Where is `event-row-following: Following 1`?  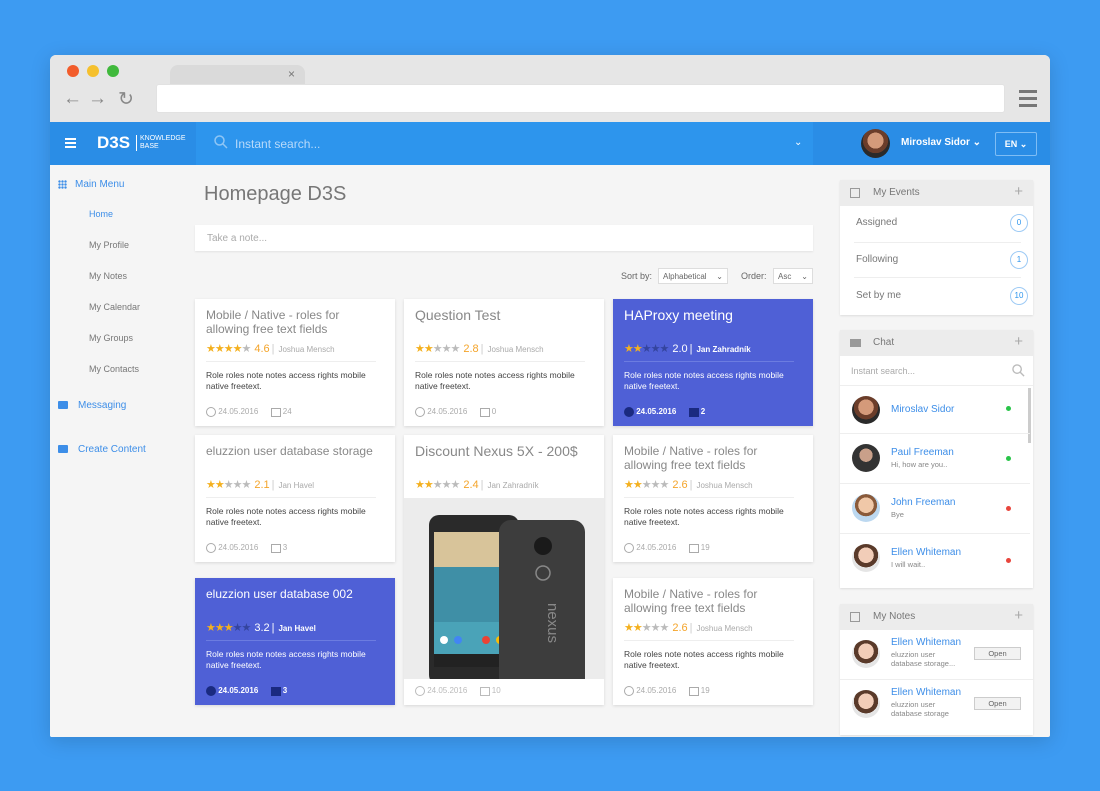
event-row-following: Following 1 is located at coordinates (941, 260).